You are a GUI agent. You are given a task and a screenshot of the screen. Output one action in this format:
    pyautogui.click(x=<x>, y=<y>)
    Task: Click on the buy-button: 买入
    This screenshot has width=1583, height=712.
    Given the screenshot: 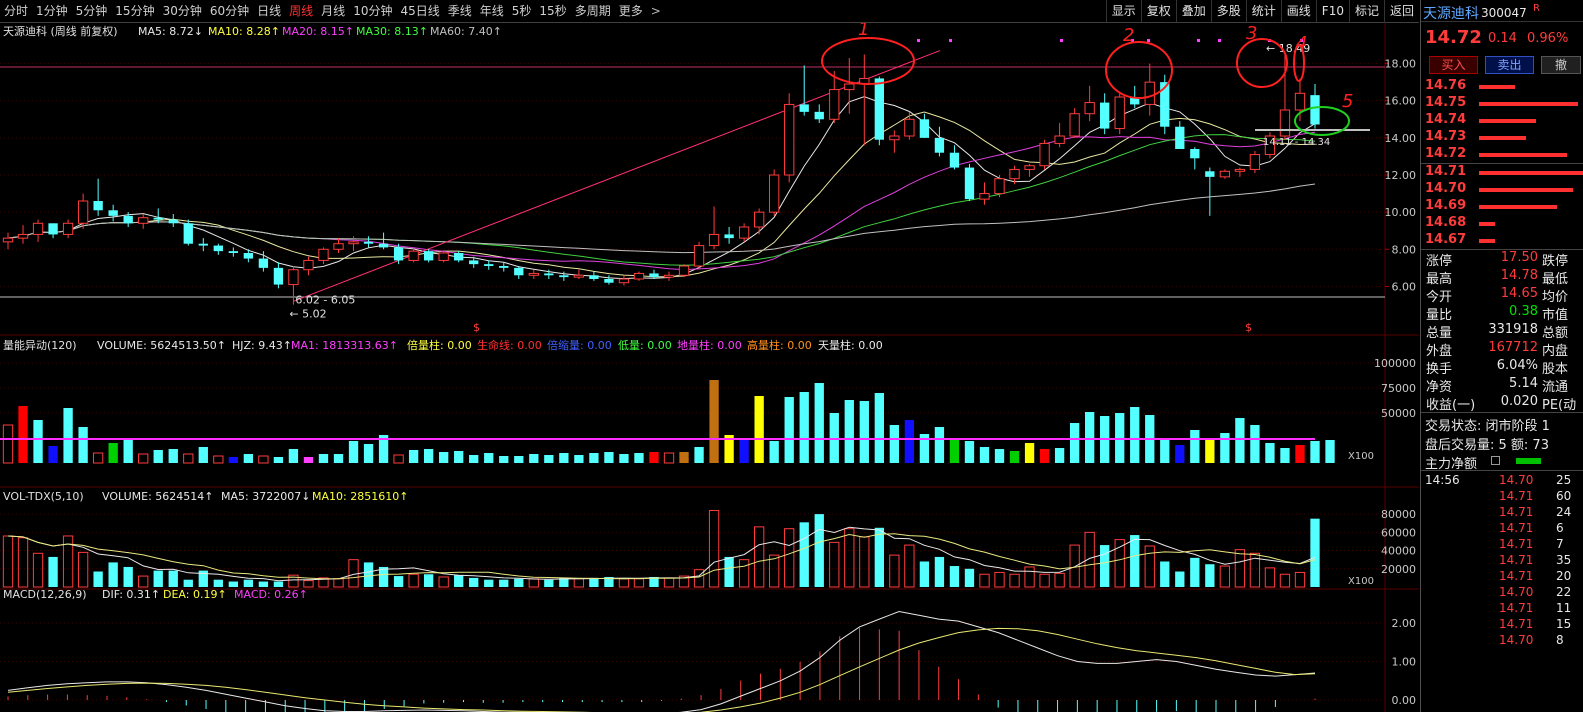 What is the action you would take?
    pyautogui.click(x=1453, y=65)
    